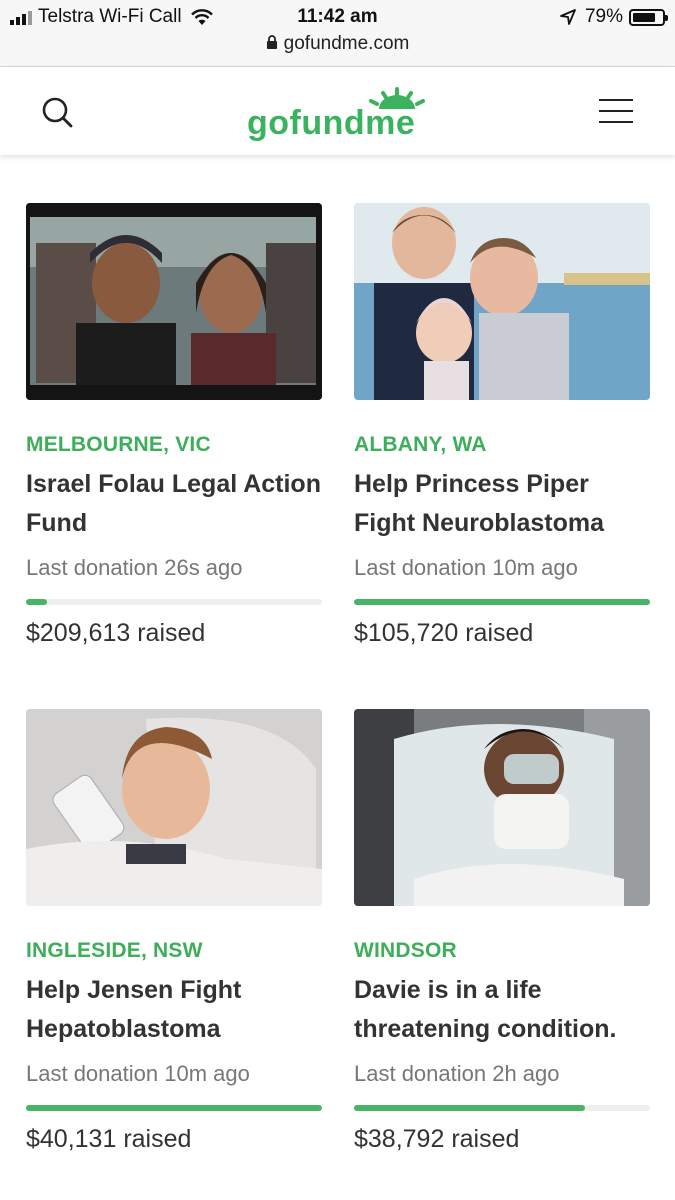 The height and width of the screenshot is (1200, 675). What do you see at coordinates (114, 950) in the screenshot?
I see `campaign-location: INGLESIDE, NSW` at bounding box center [114, 950].